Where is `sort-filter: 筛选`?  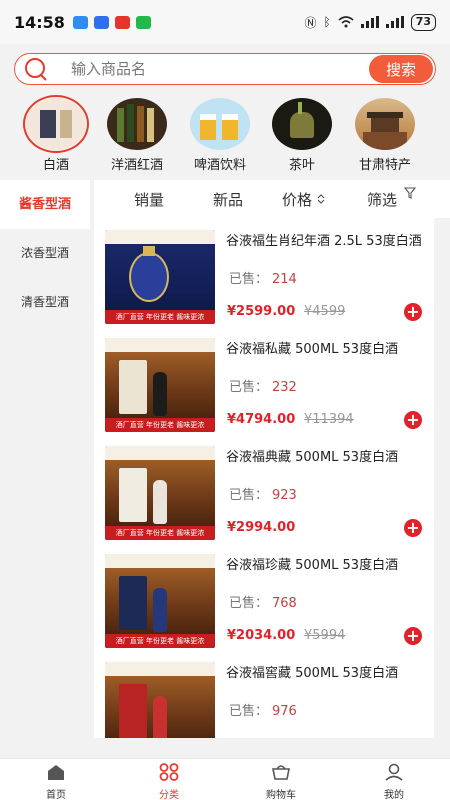 sort-filter: 筛选 is located at coordinates (391, 198).